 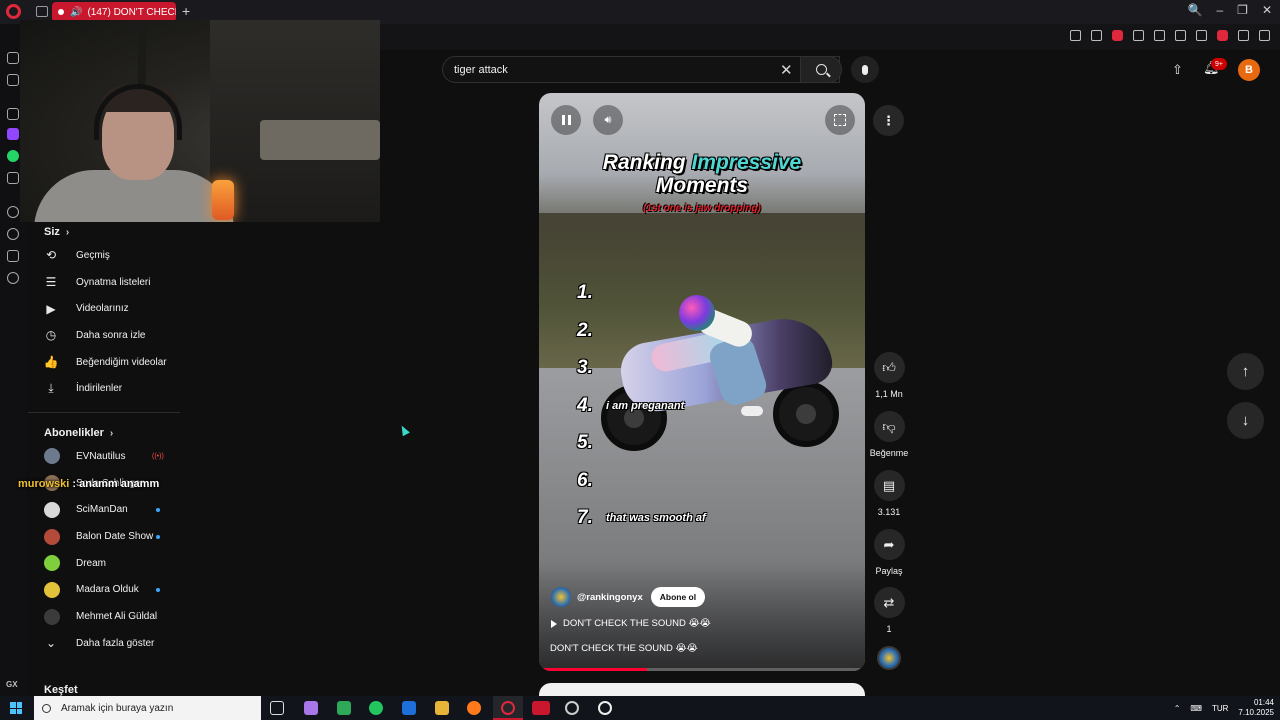 I want to click on remix-count: 1, so click(x=889, y=629).